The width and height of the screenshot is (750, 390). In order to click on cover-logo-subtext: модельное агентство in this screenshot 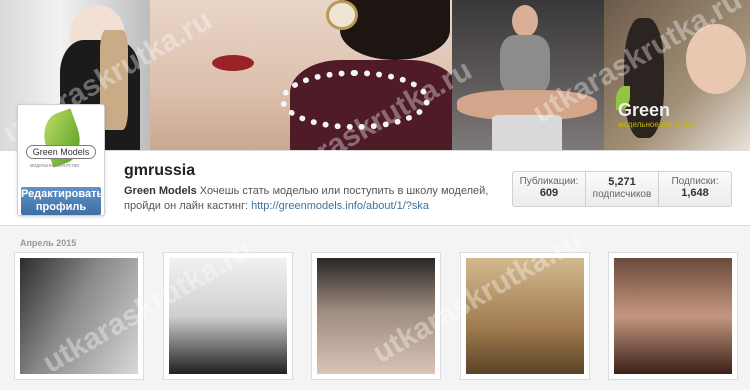, I will do `click(657, 124)`.